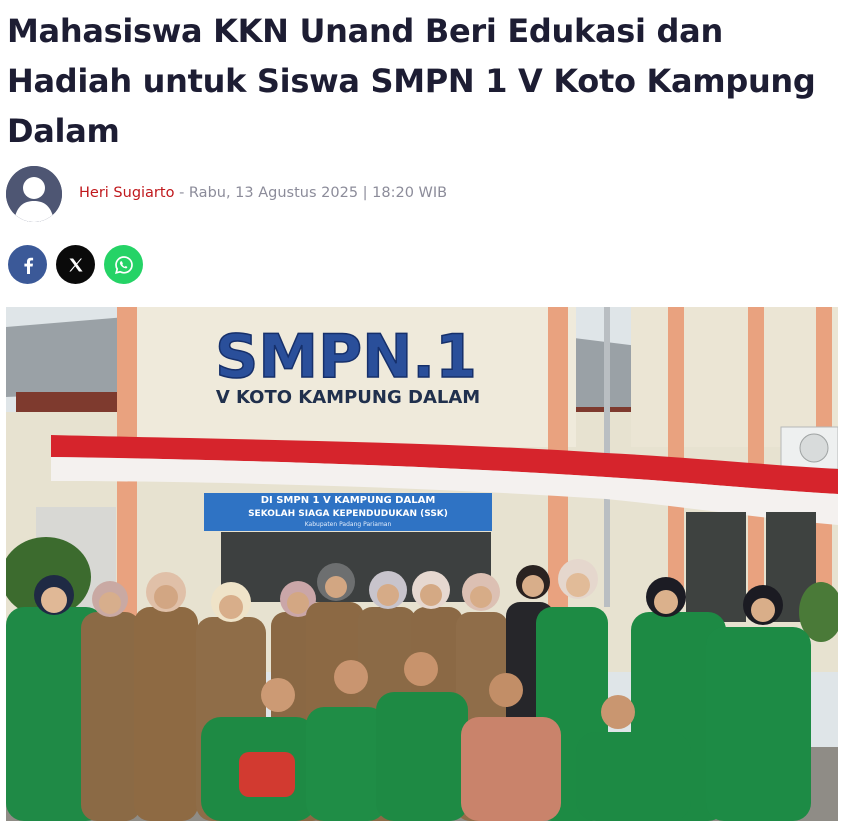 This screenshot has width=858, height=821. I want to click on whatsapp-icon, so click(123, 264).